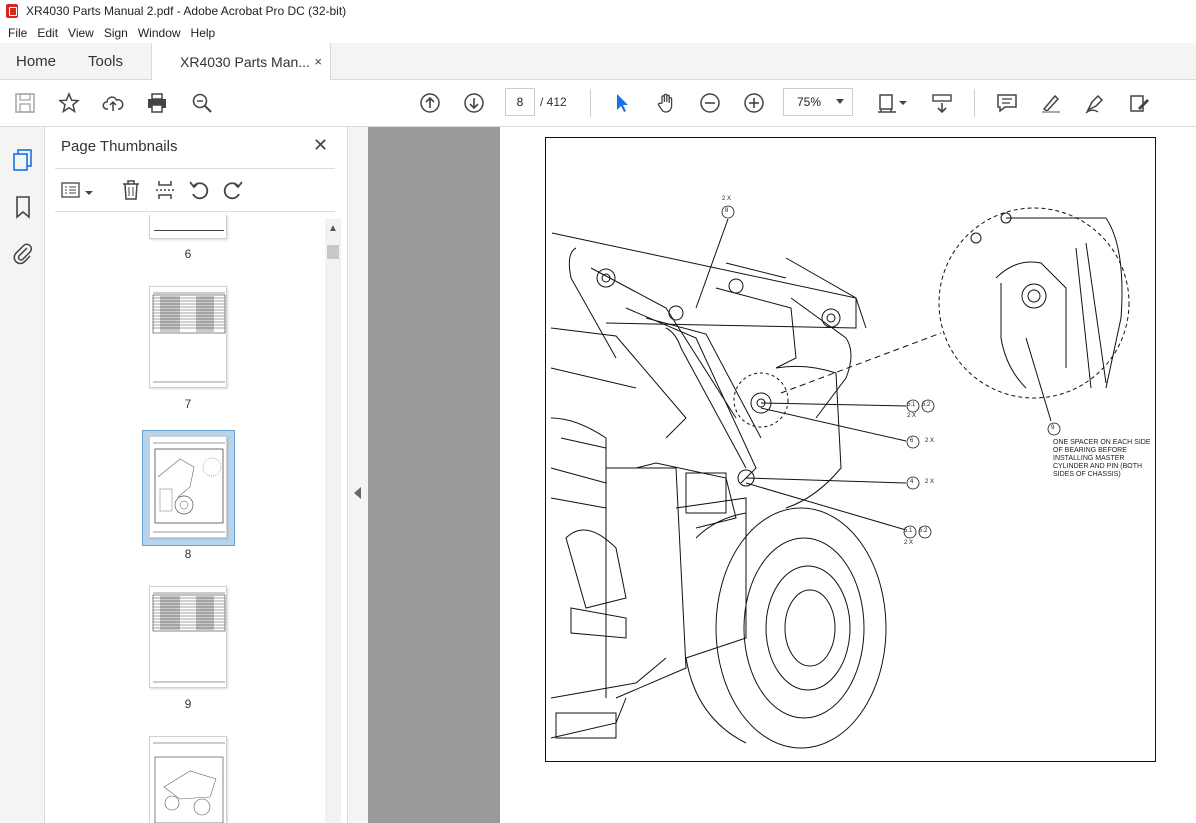 This screenshot has height=823, width=1196. I want to click on star-icon, so click(69, 103).